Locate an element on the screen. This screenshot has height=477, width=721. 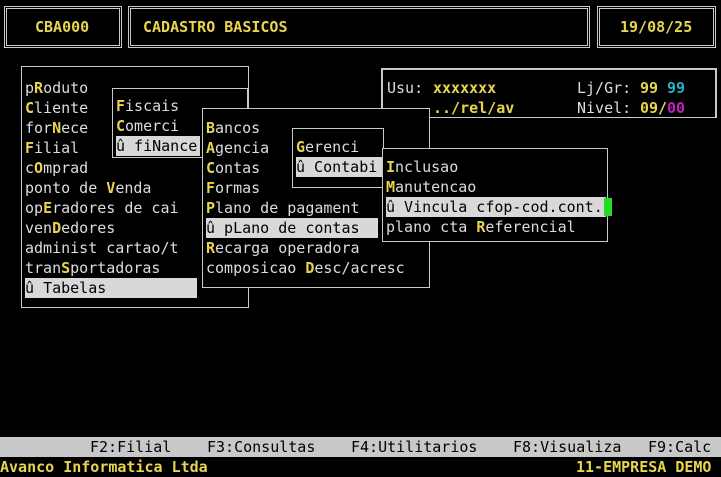
financeiro-menu-item-label-rest: ormas is located at coordinates (238, 188).